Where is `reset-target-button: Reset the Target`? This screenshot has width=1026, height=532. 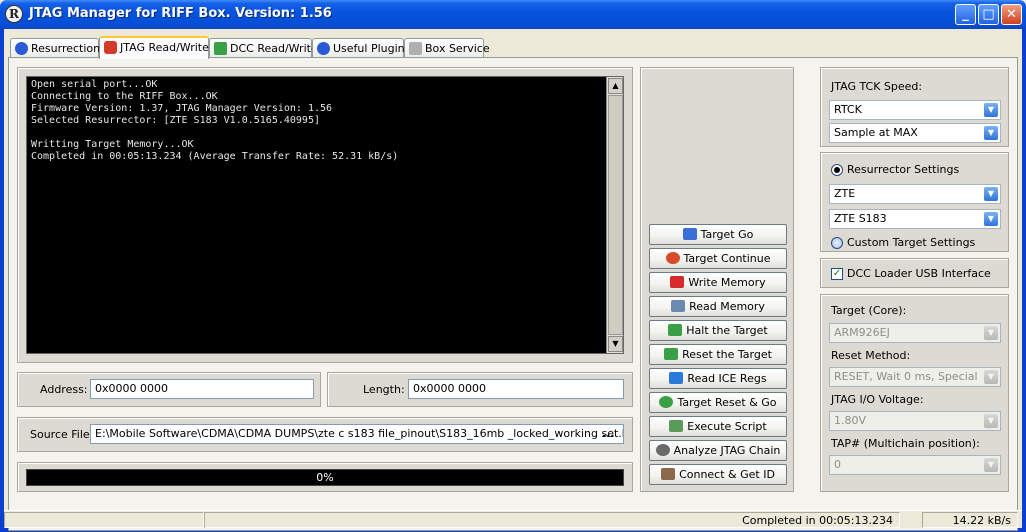 reset-target-button: Reset the Target is located at coordinates (718, 354).